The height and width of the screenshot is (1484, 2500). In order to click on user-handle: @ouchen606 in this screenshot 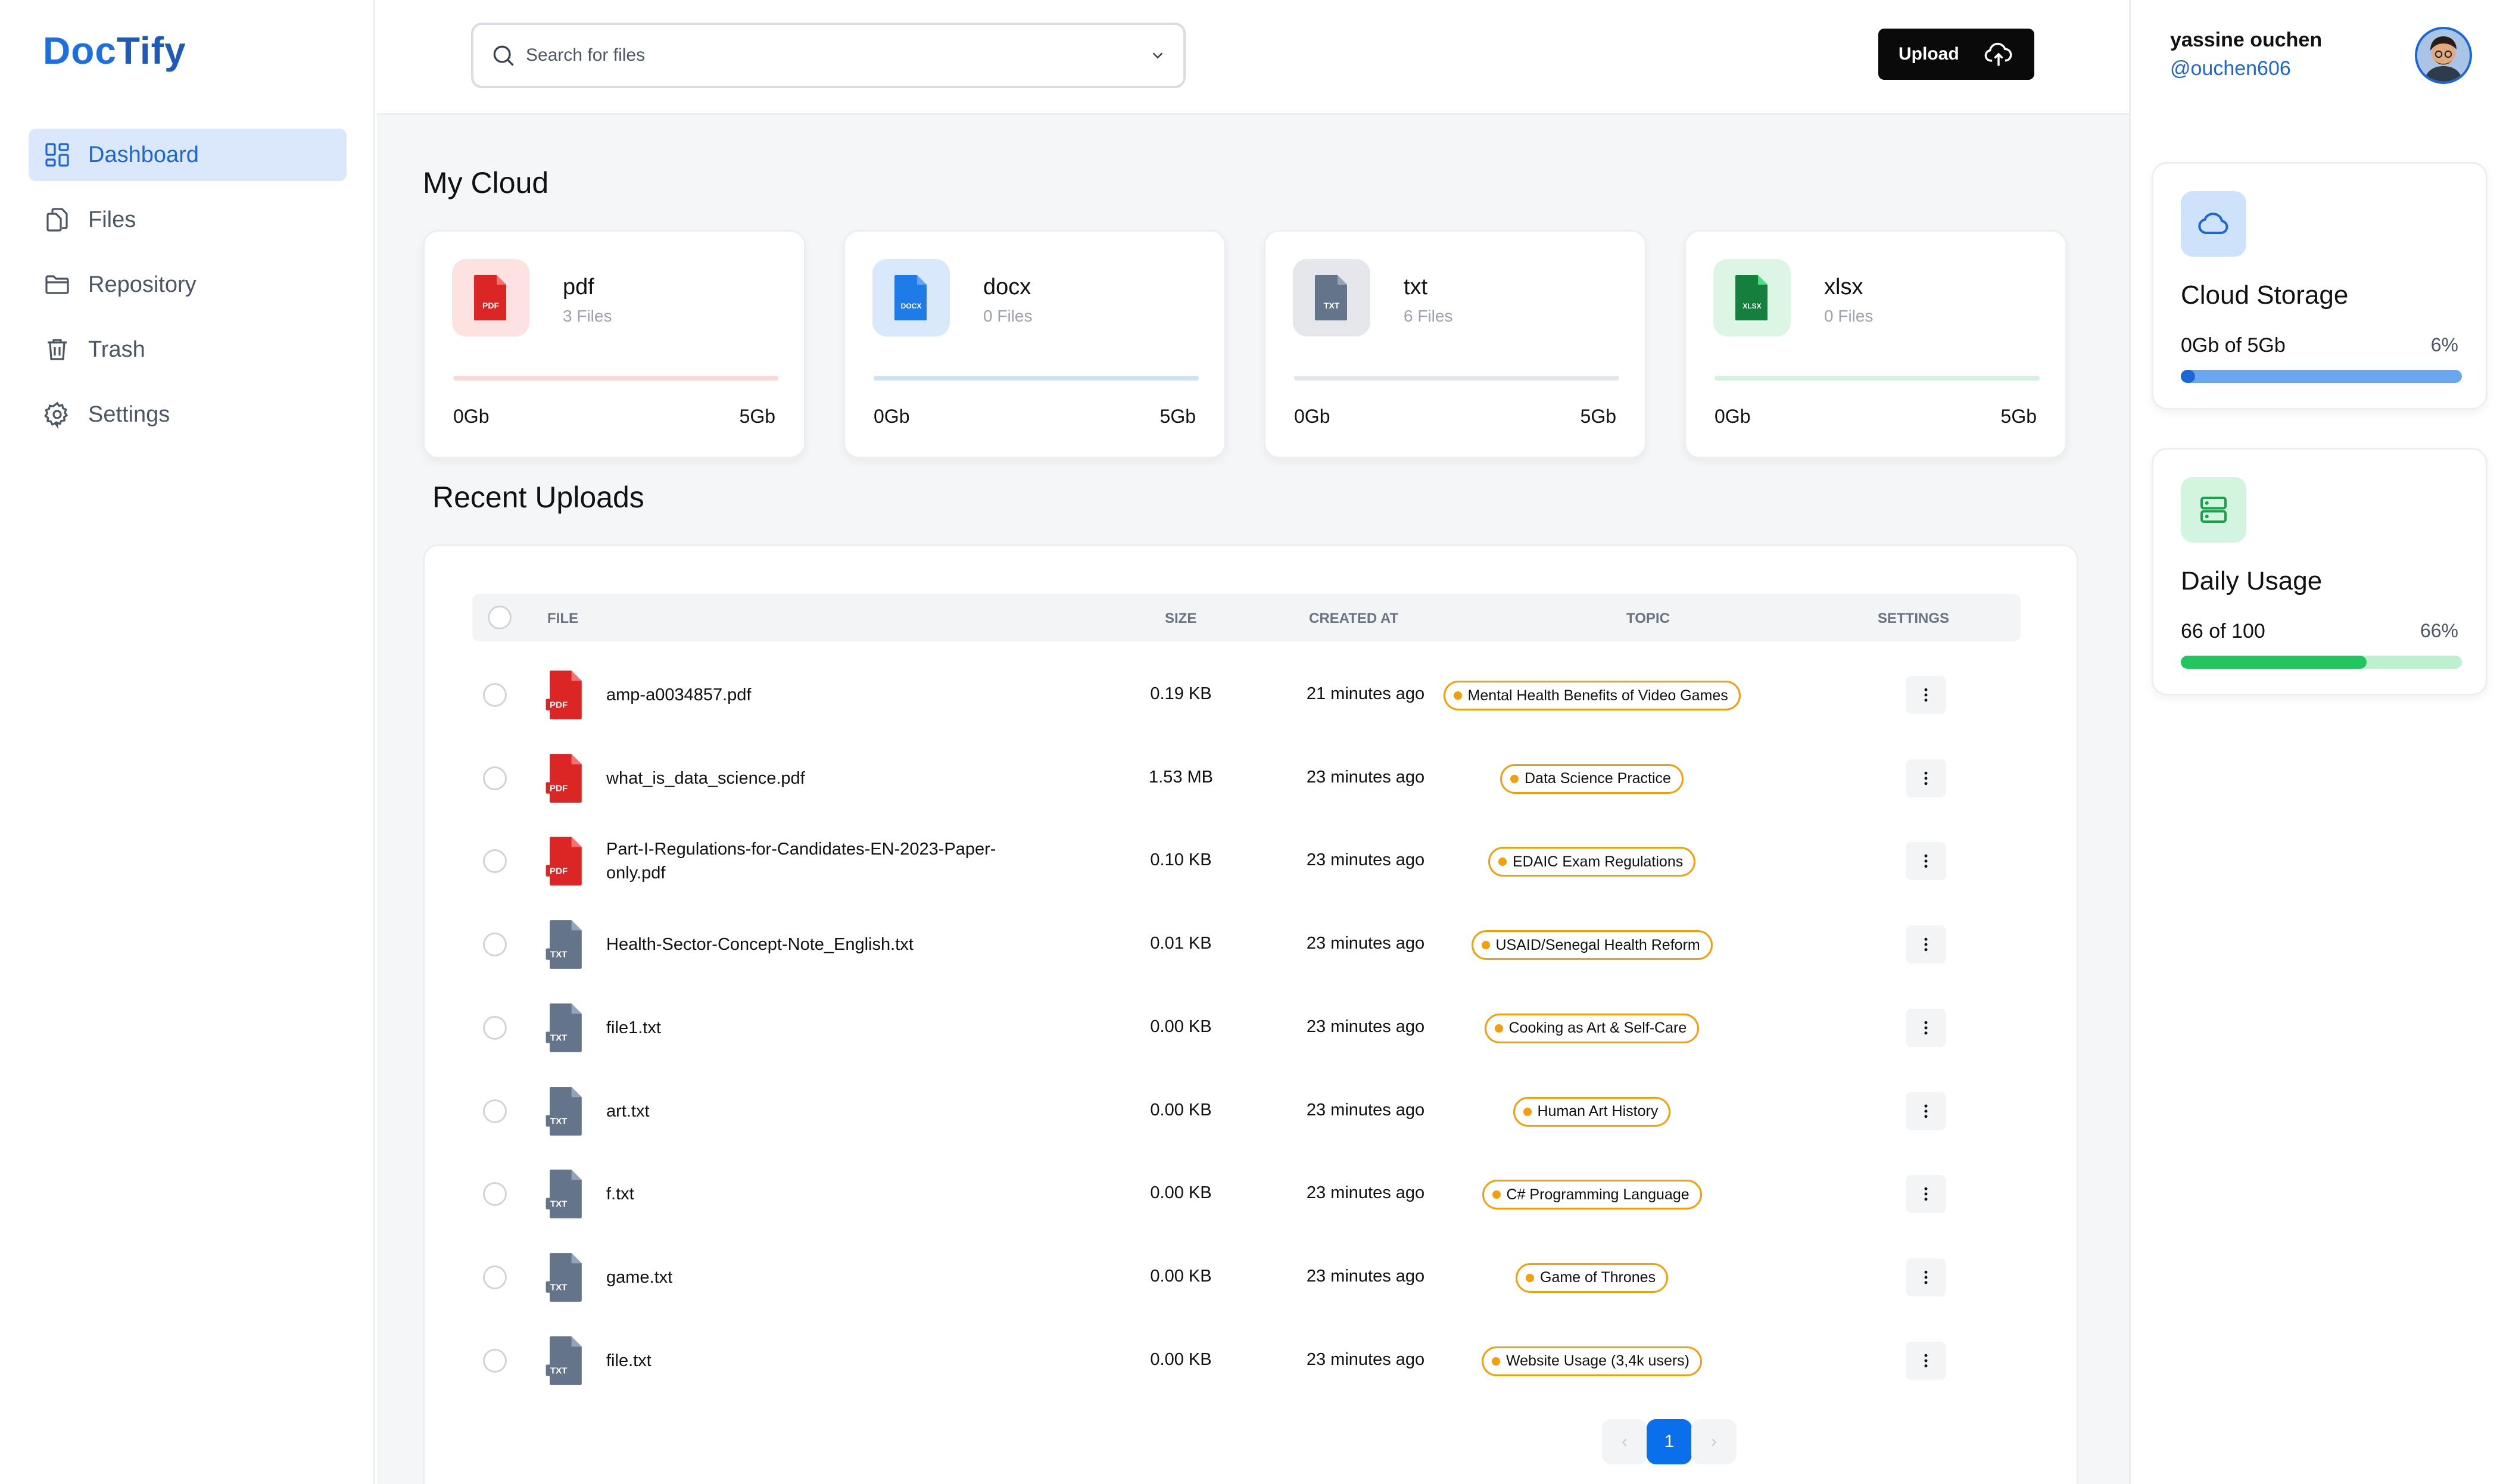, I will do `click(2230, 68)`.